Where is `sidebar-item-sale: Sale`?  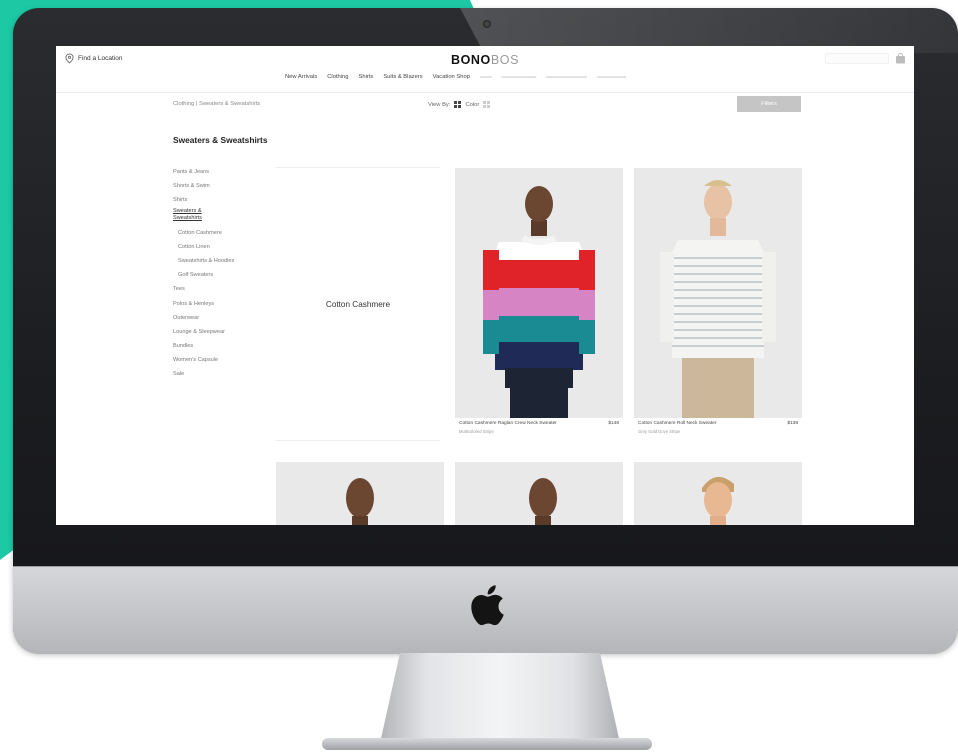 sidebar-item-sale: Sale is located at coordinates (203, 374).